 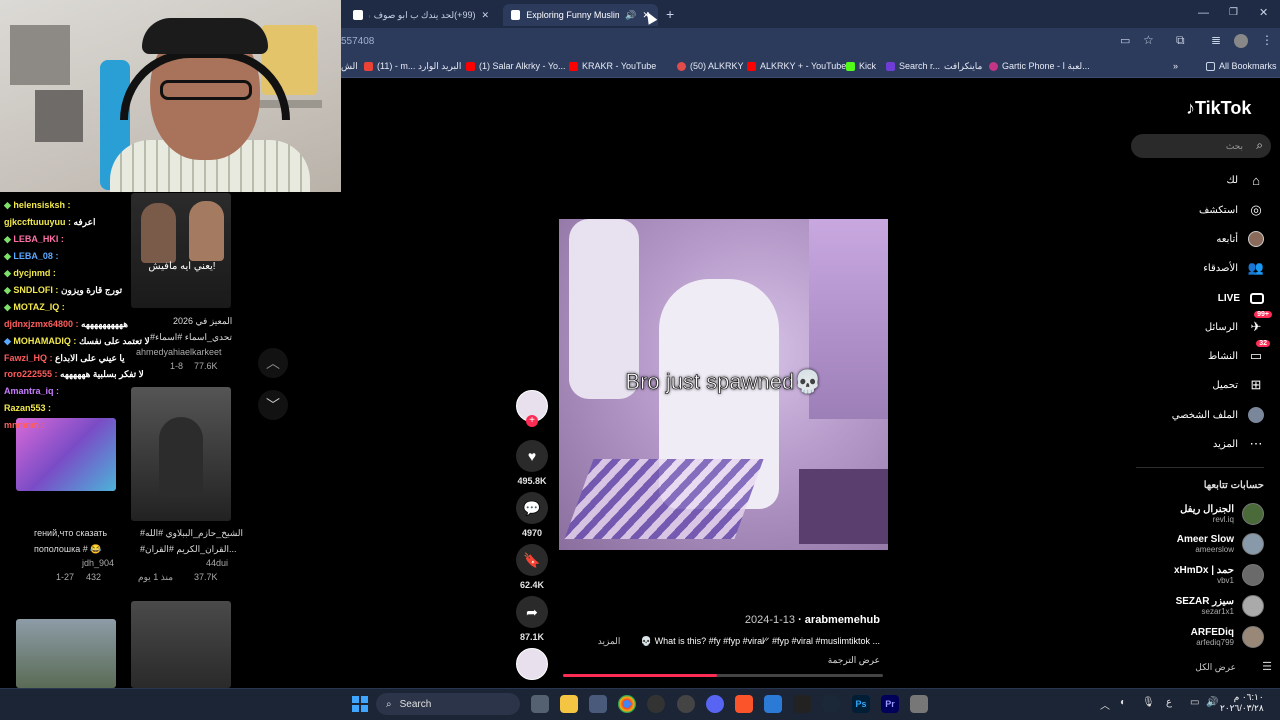 What do you see at coordinates (421, 15) in the screenshot?
I see `tab-inactive: (99+)لحد يندك ب ابو صوف 🔥🔥 ✕` at bounding box center [421, 15].